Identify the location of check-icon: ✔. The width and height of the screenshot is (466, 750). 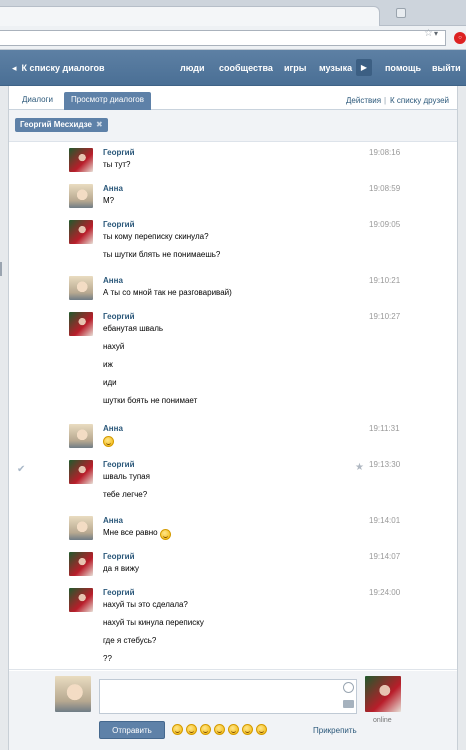
(21, 469).